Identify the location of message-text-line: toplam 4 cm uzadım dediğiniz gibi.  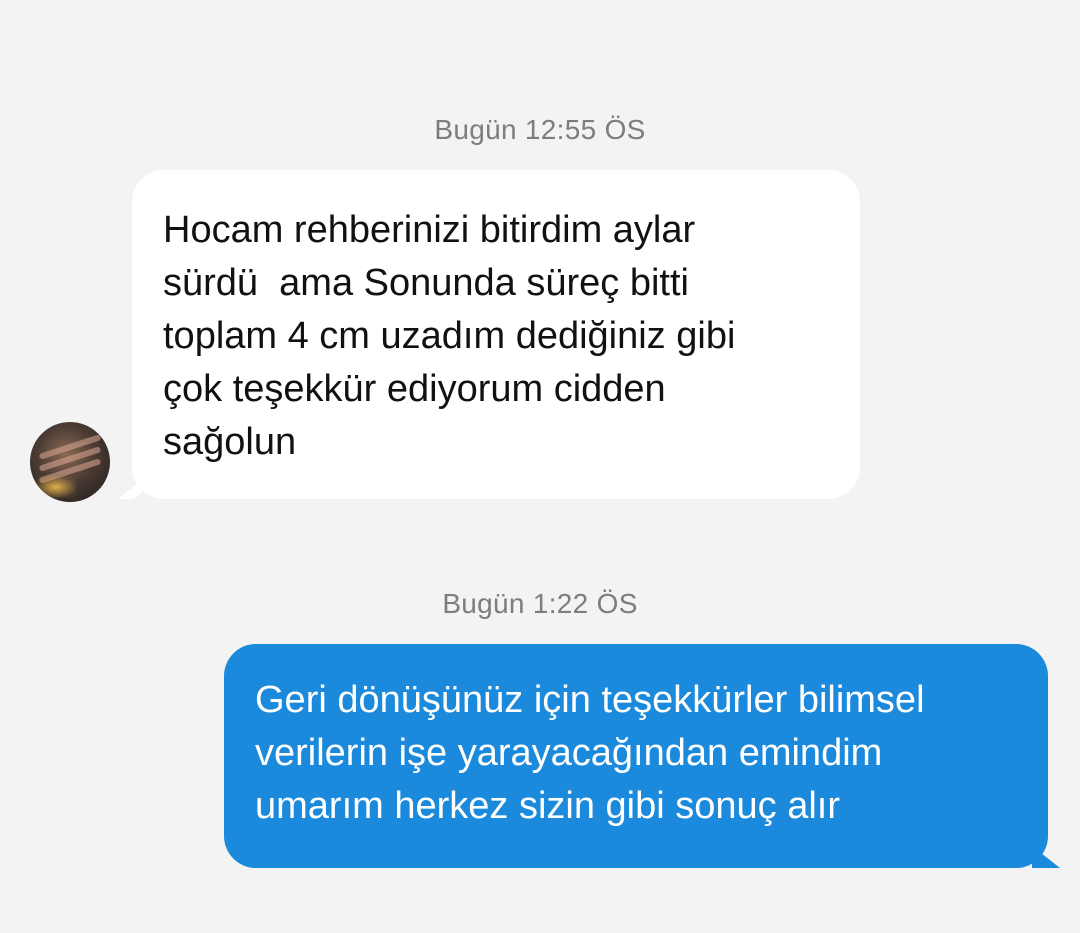
(449, 336).